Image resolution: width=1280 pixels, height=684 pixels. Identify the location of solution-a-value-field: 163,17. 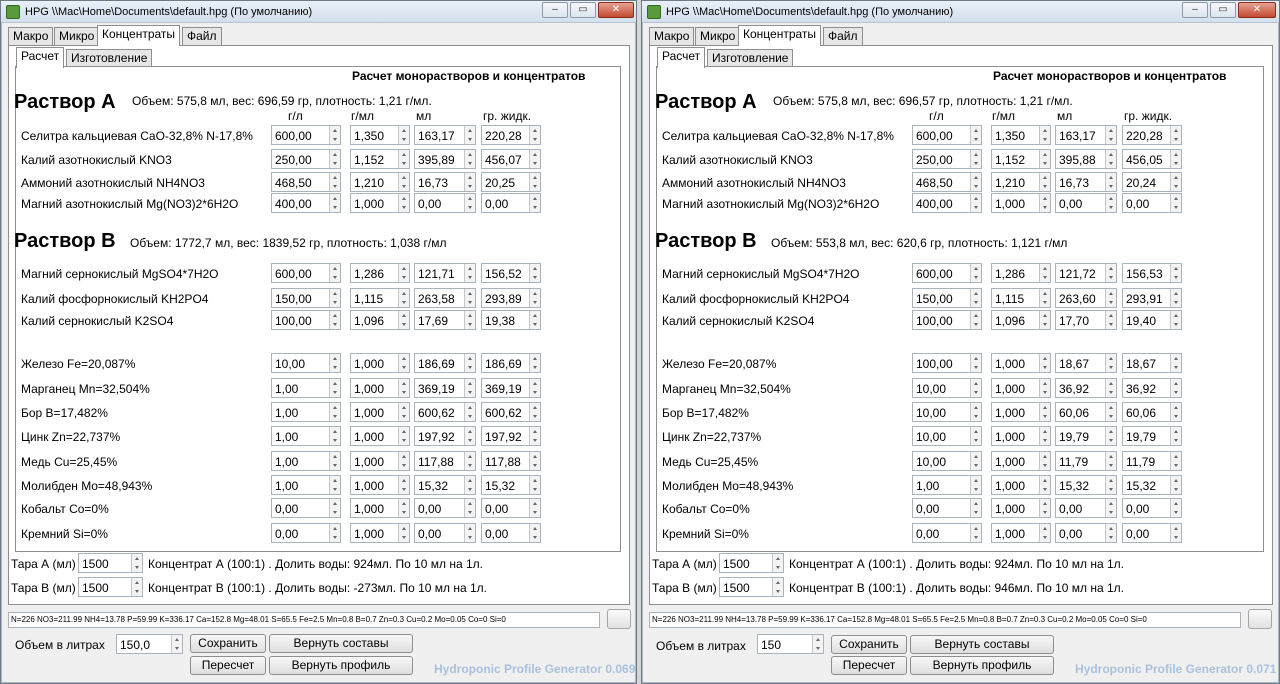
(445, 135).